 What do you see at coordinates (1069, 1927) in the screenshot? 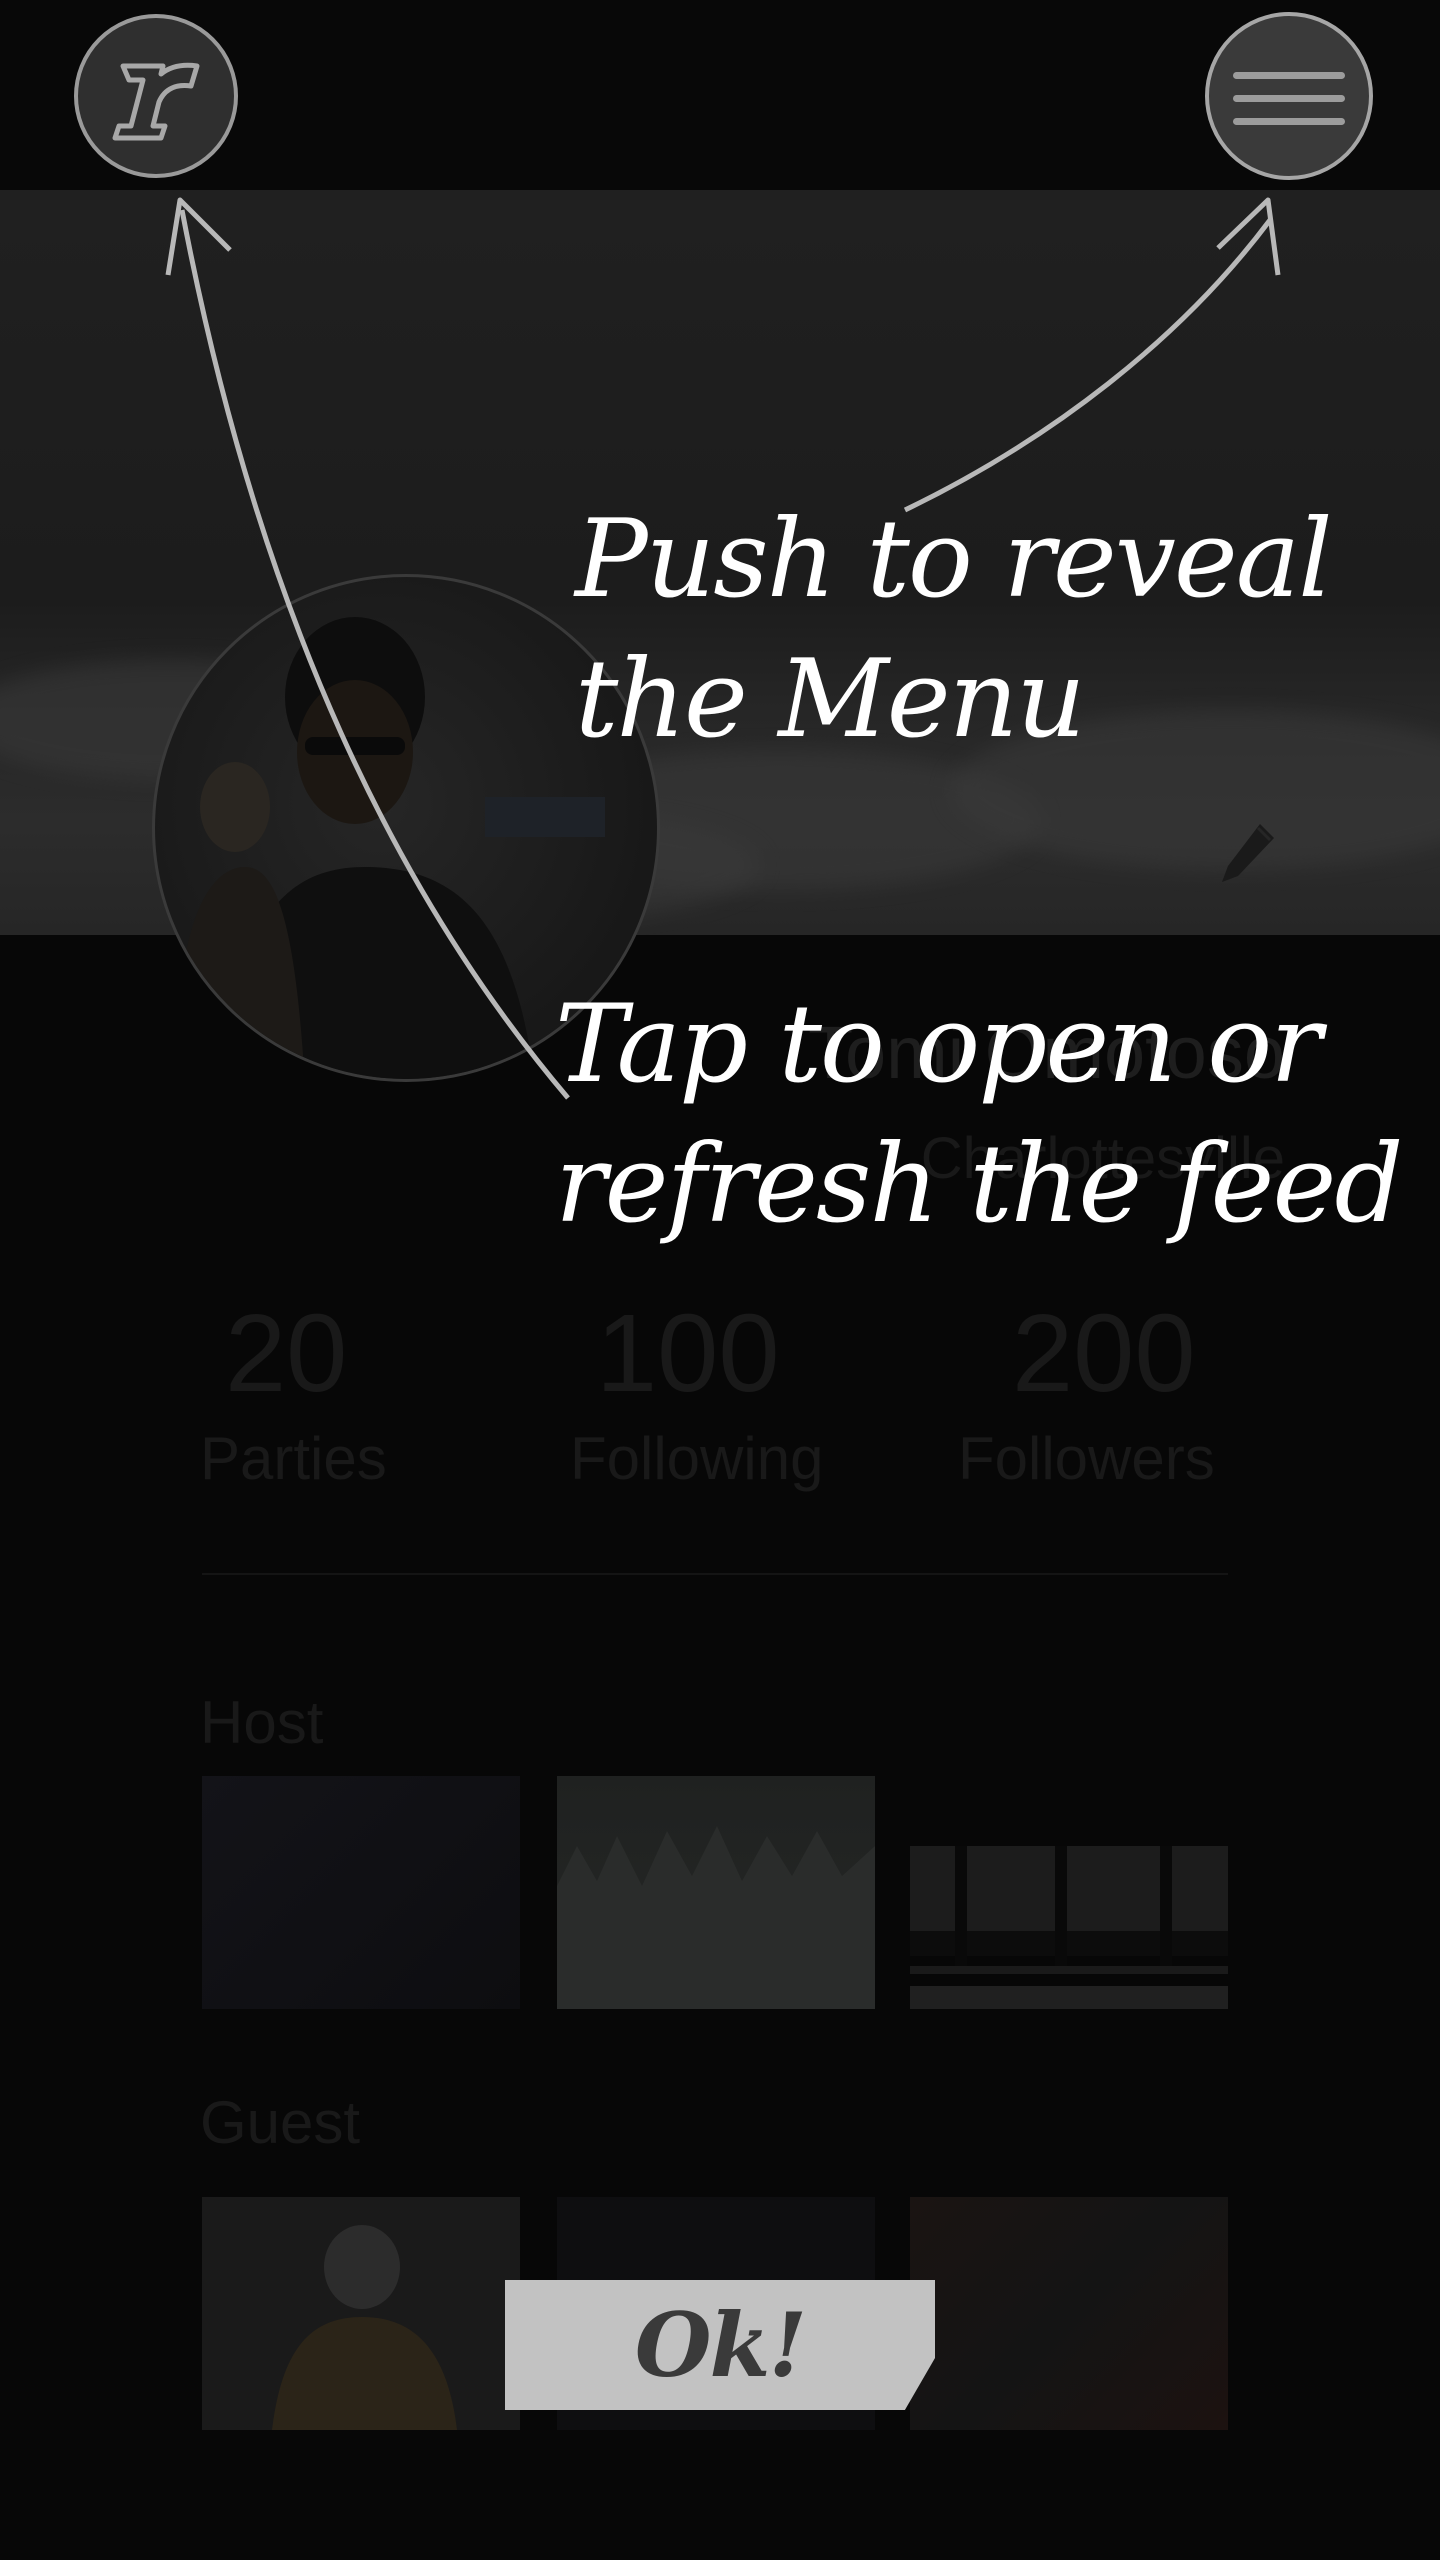
I see `station-image` at bounding box center [1069, 1927].